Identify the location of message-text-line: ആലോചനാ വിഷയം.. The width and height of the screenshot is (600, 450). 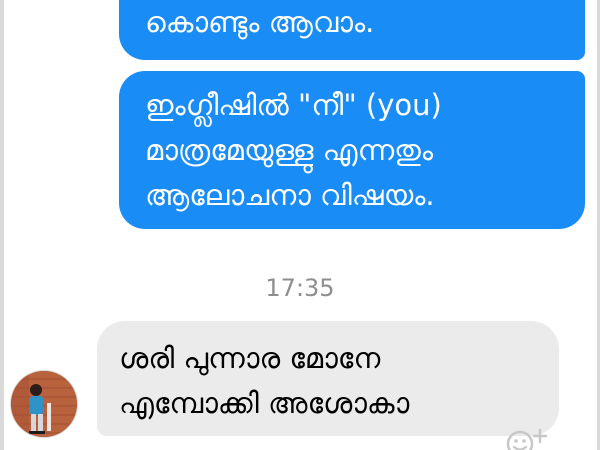
(290, 195).